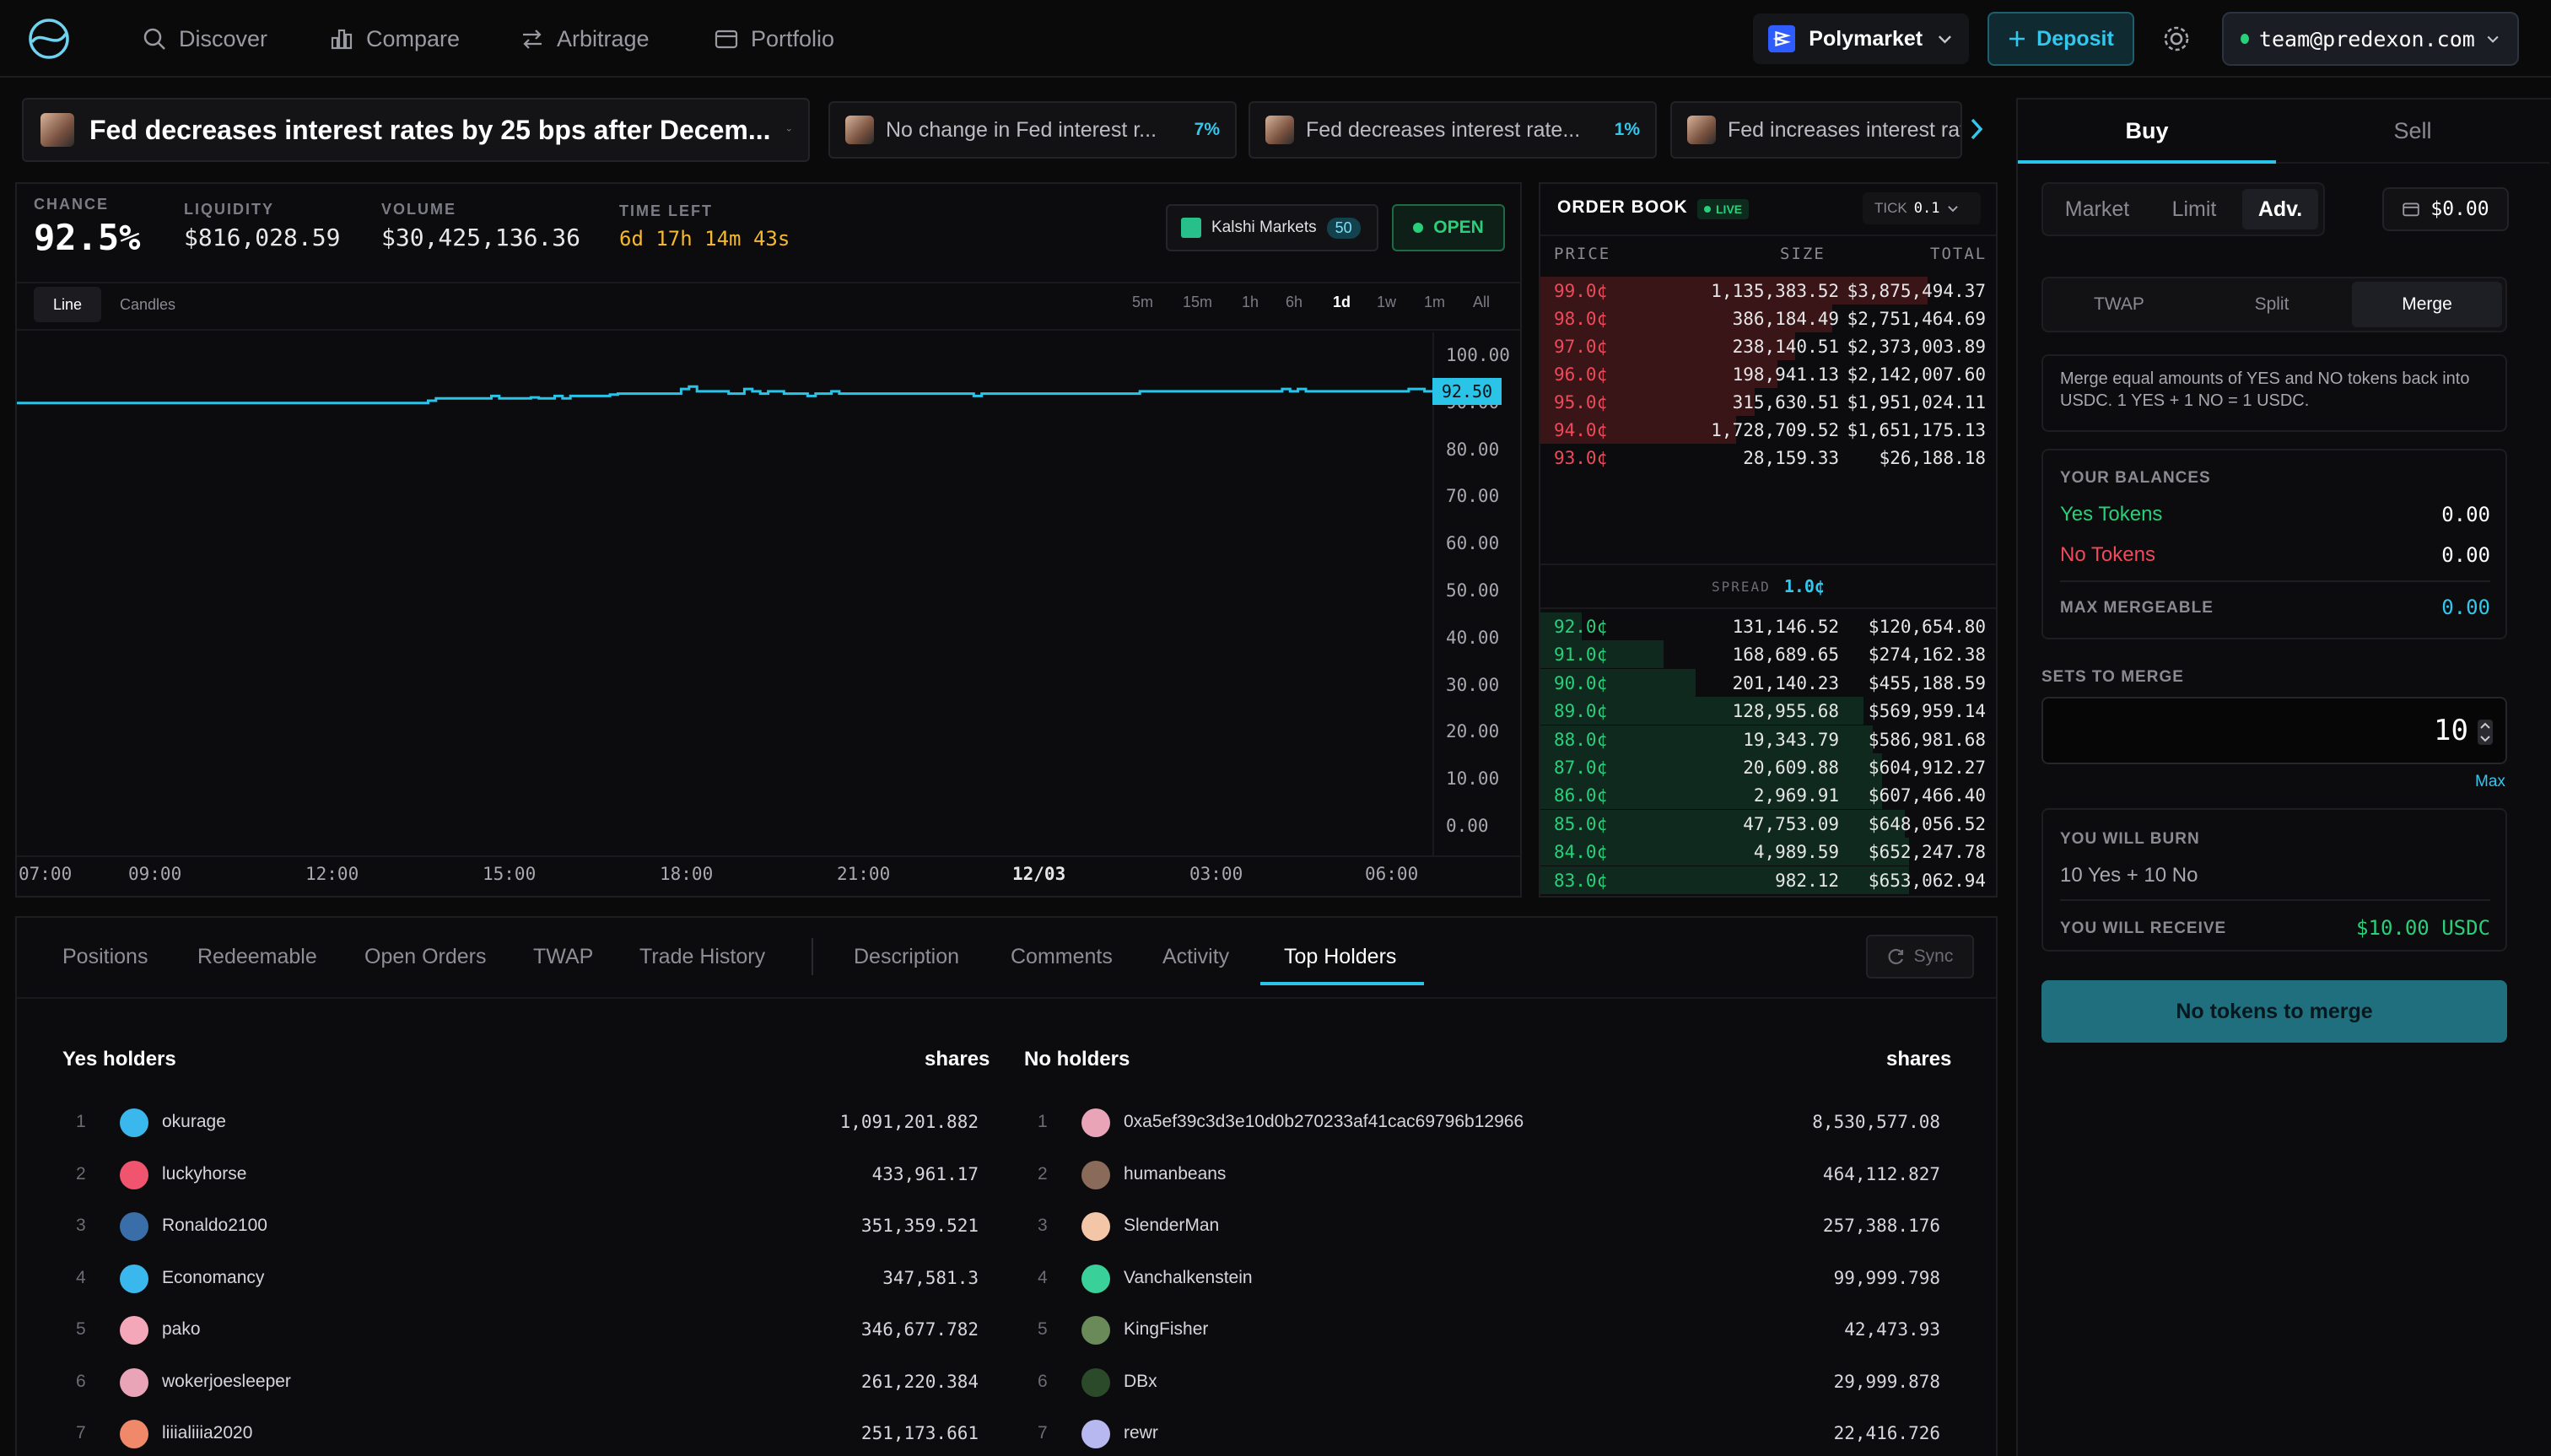  I want to click on timeframe-all: All, so click(1481, 302).